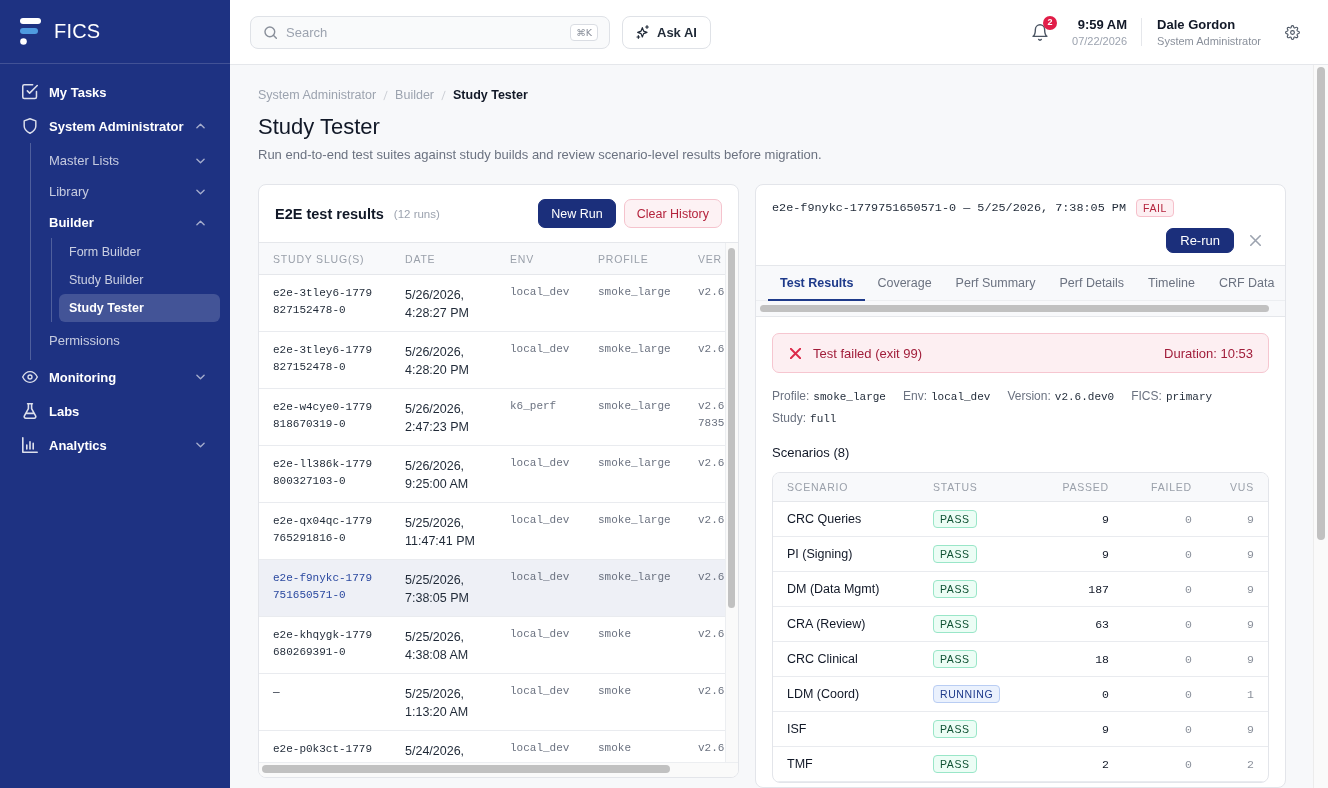  I want to click on nav-item: Monitoring, so click(115, 377).